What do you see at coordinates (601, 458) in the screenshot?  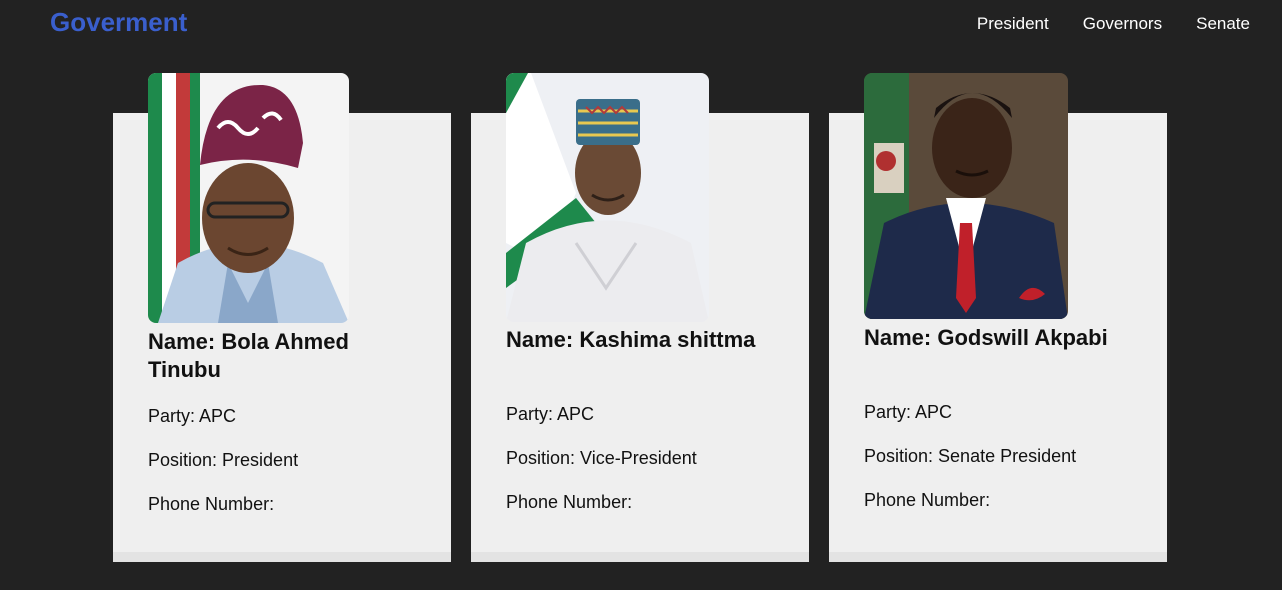 I see `official-position: Position: Vice-President` at bounding box center [601, 458].